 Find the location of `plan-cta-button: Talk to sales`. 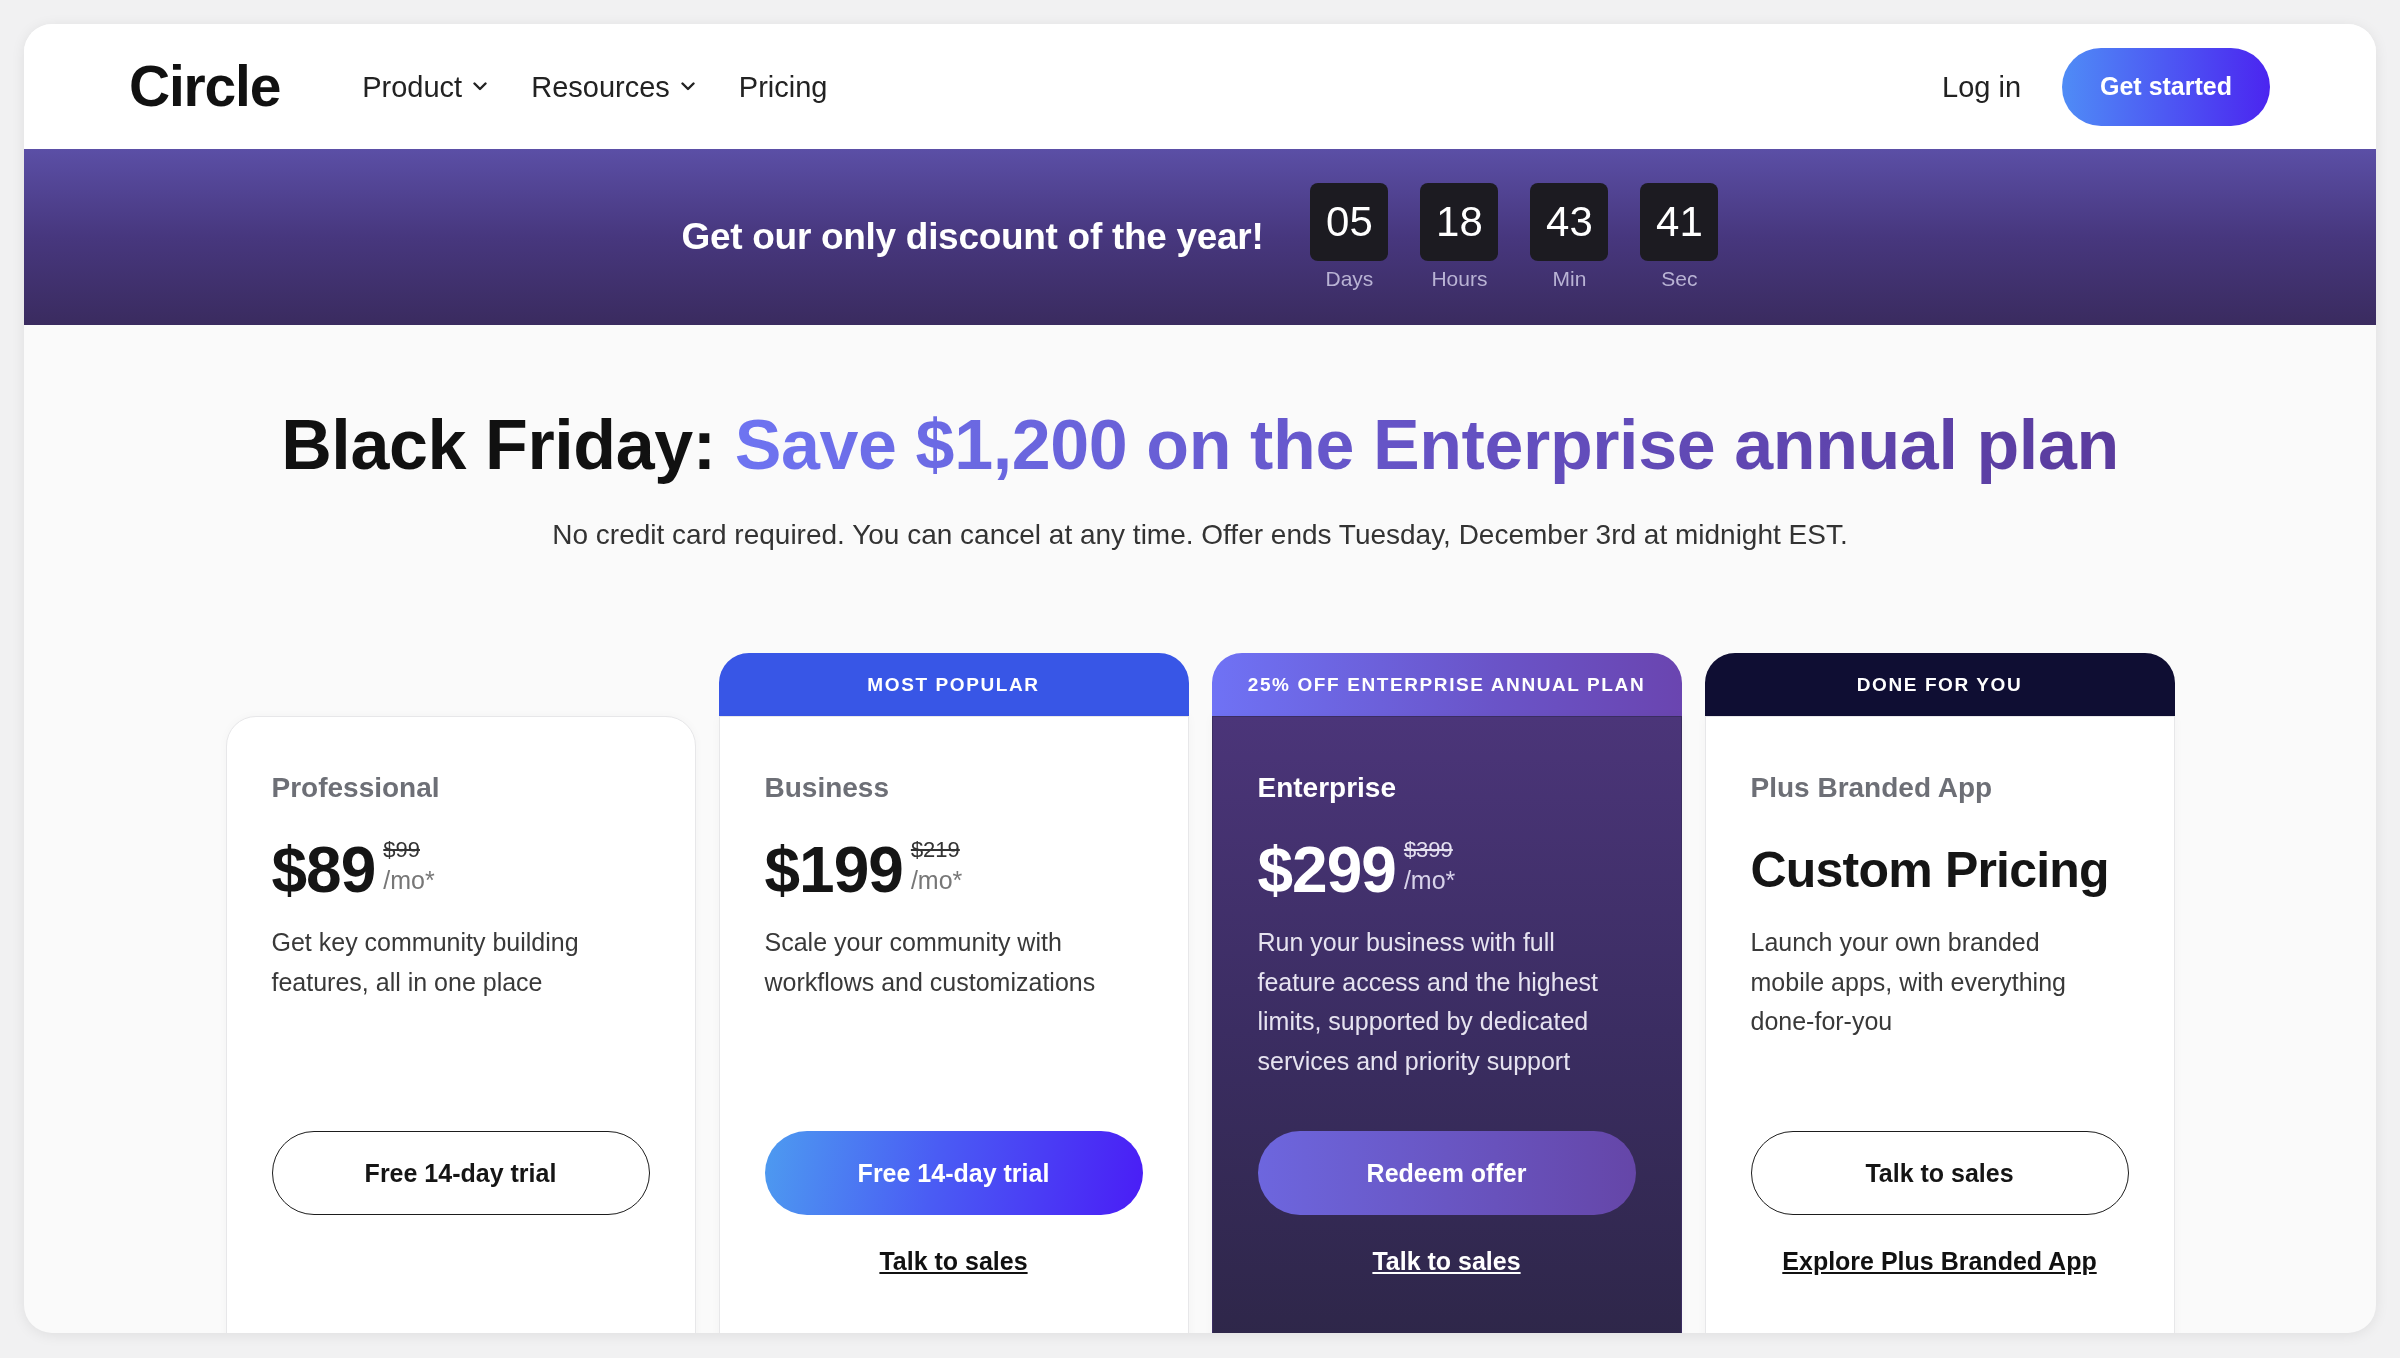

plan-cta-button: Talk to sales is located at coordinates (1939, 1173).